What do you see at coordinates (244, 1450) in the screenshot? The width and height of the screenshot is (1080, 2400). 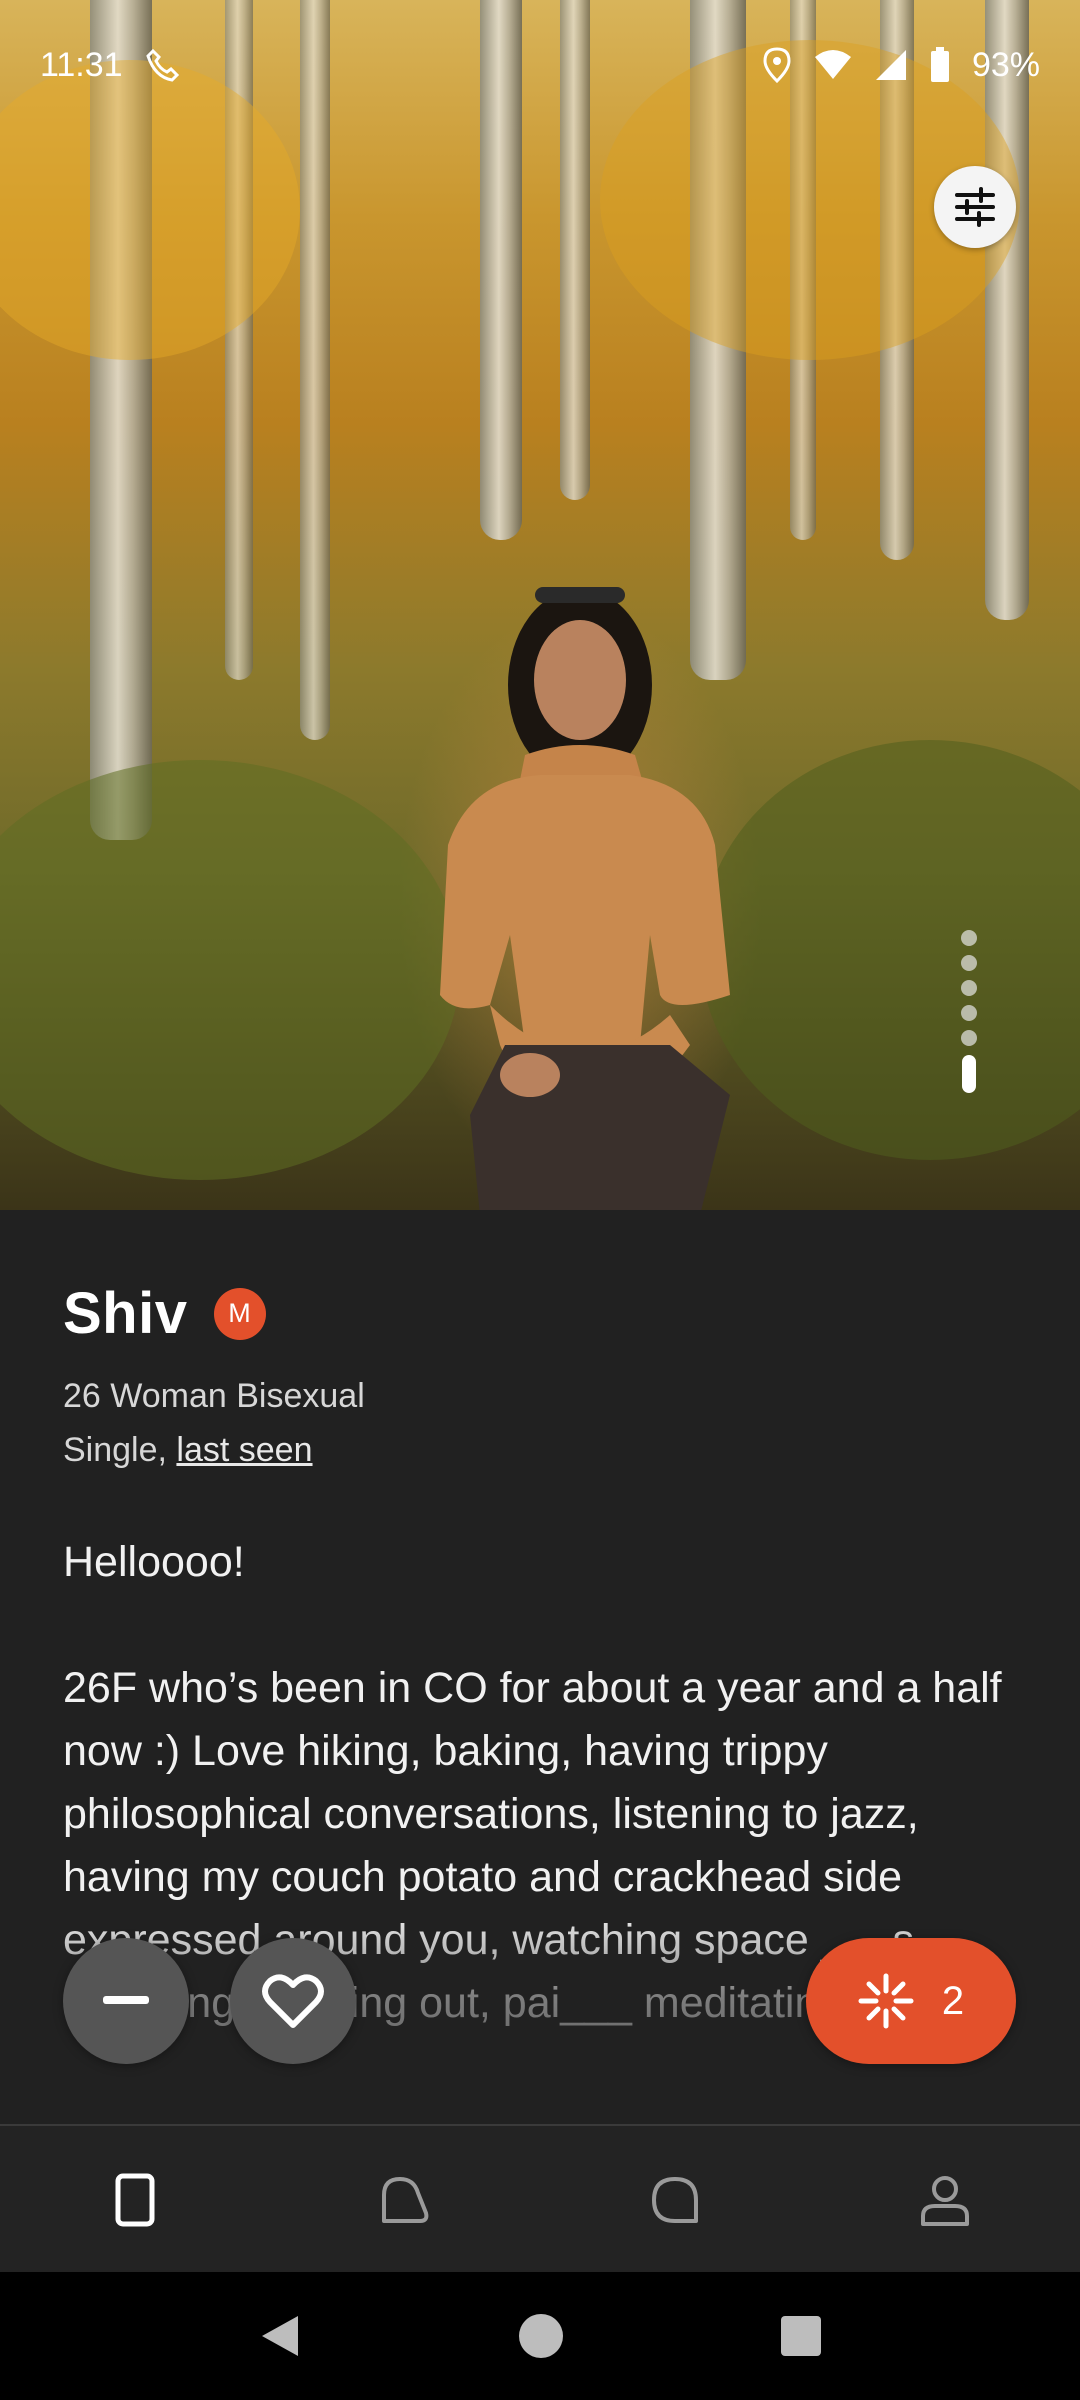 I see `last-seen-link: last seen` at bounding box center [244, 1450].